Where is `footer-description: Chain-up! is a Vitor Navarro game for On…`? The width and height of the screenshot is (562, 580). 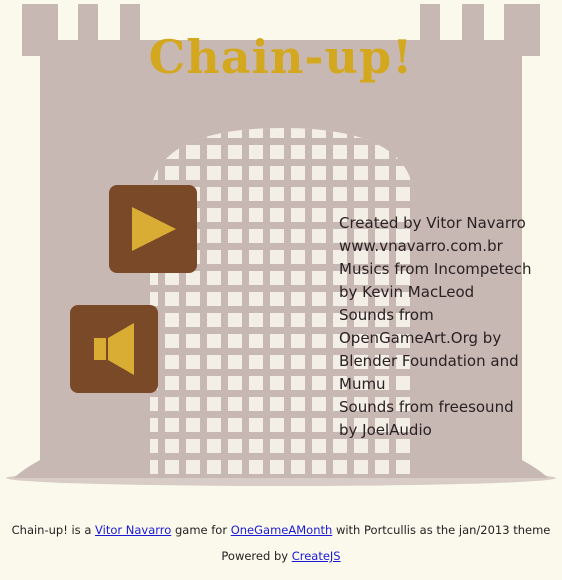 footer-description: Chain-up! is a Vitor Navarro game for On… is located at coordinates (281, 530).